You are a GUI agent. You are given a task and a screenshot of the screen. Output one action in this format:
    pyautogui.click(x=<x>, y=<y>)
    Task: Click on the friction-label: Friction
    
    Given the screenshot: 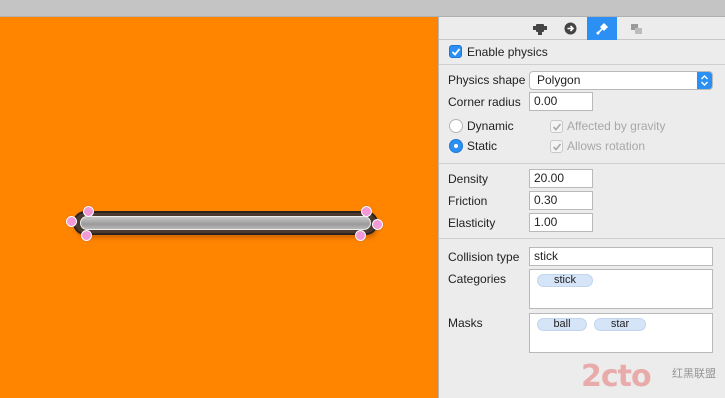 What is the action you would take?
    pyautogui.click(x=468, y=201)
    